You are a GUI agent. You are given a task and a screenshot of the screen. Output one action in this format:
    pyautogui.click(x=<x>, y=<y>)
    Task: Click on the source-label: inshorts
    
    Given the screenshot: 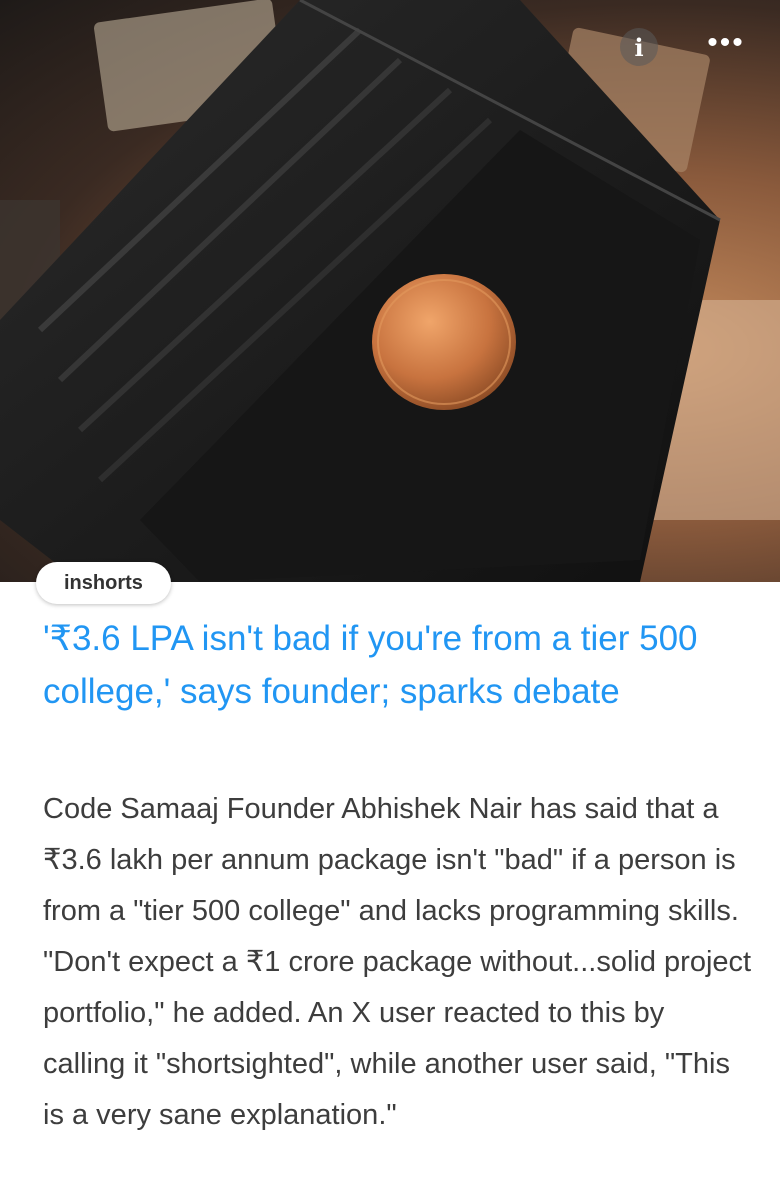 What is the action you would take?
    pyautogui.click(x=103, y=582)
    